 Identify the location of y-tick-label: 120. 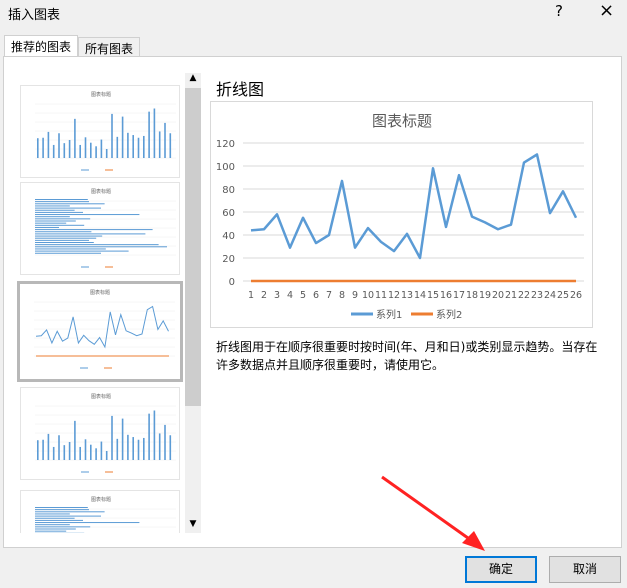
(225, 144).